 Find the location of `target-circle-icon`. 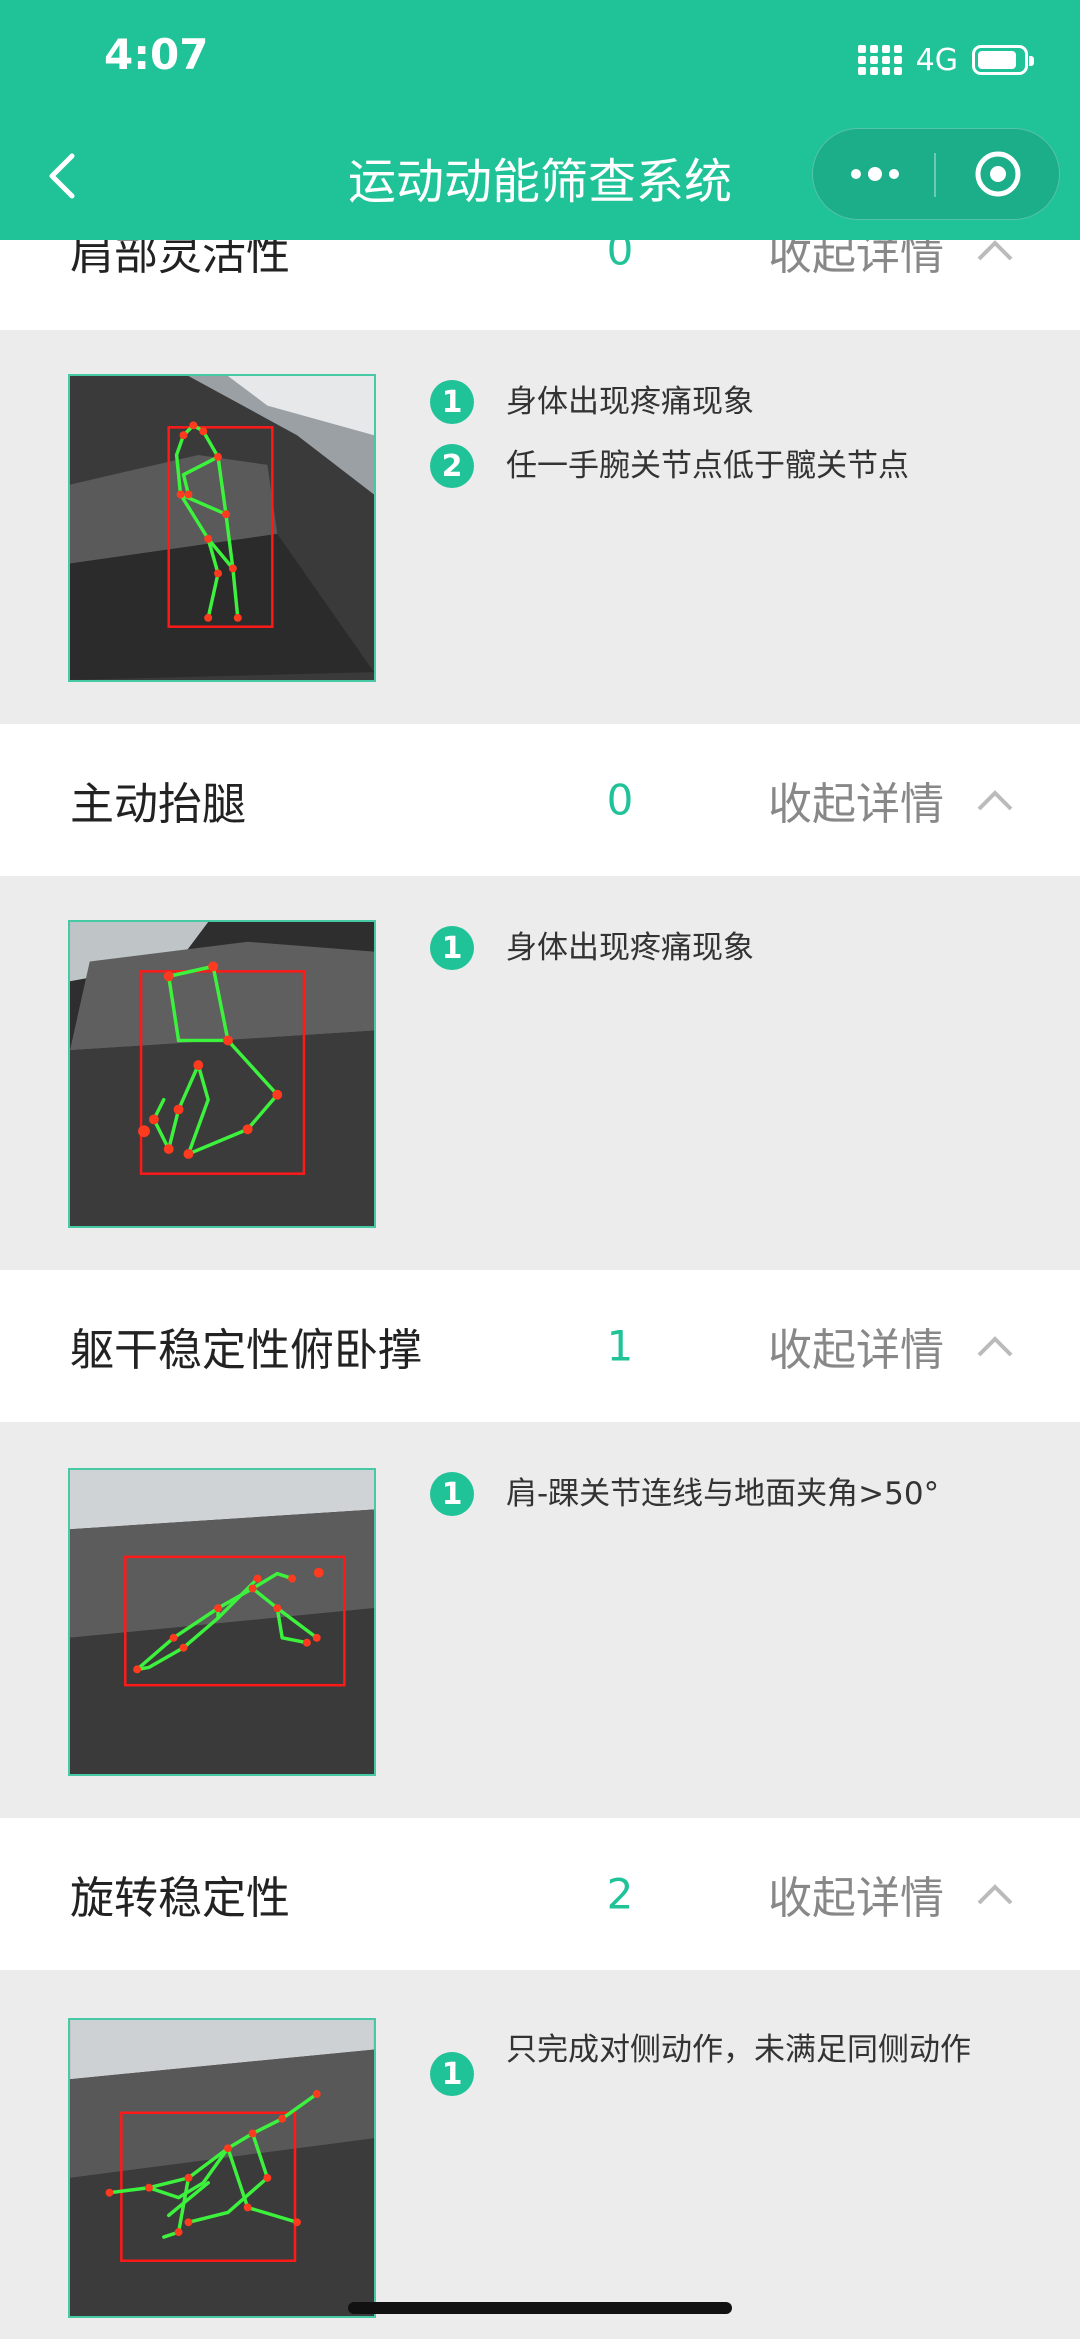

target-circle-icon is located at coordinates (997, 174).